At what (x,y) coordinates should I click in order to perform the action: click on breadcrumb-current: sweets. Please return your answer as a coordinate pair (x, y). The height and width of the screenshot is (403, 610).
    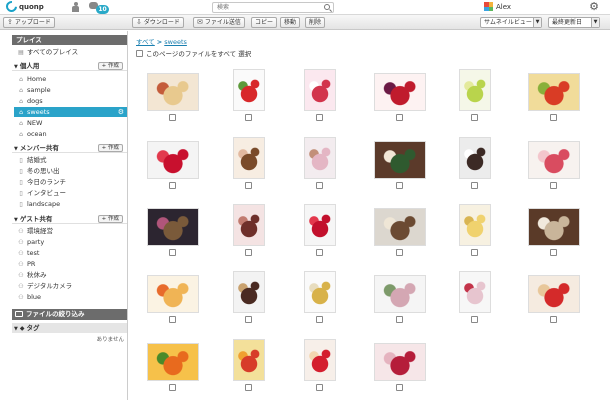
    Looking at the image, I should click on (175, 42).